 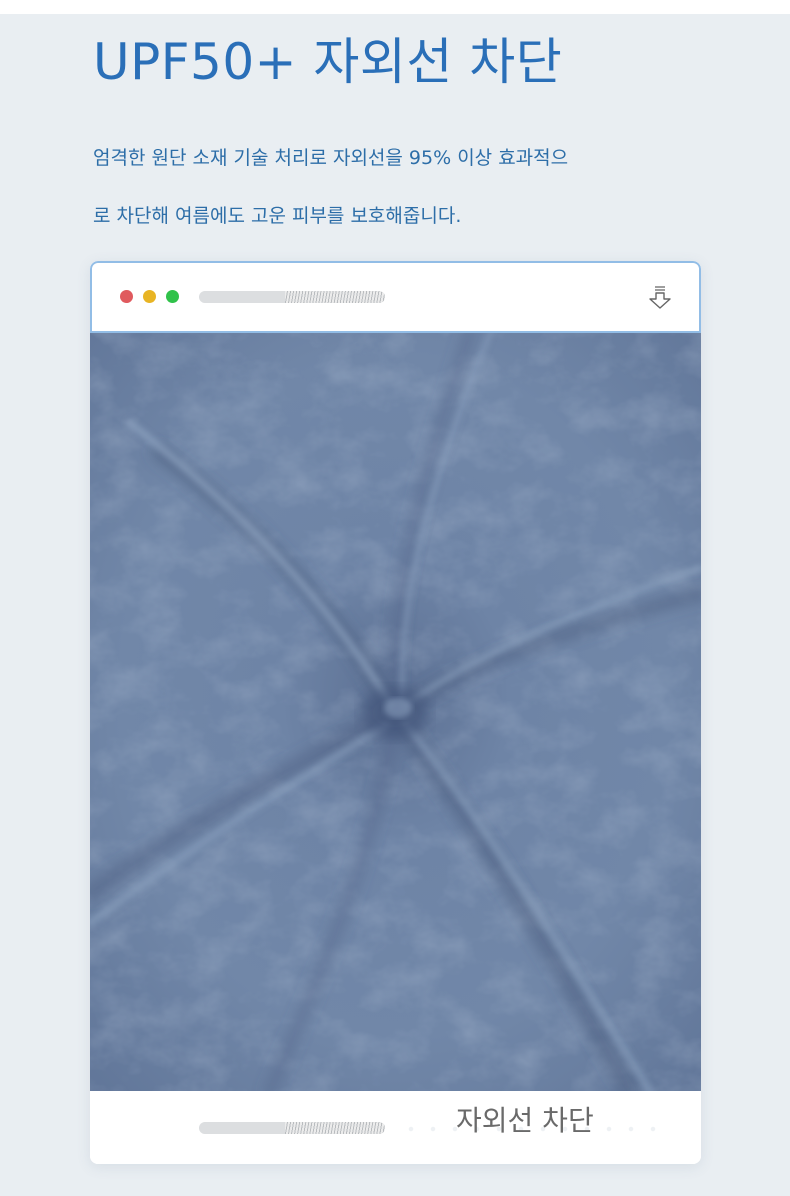 I want to click on footer-progress-fill, so click(x=242, y=1128).